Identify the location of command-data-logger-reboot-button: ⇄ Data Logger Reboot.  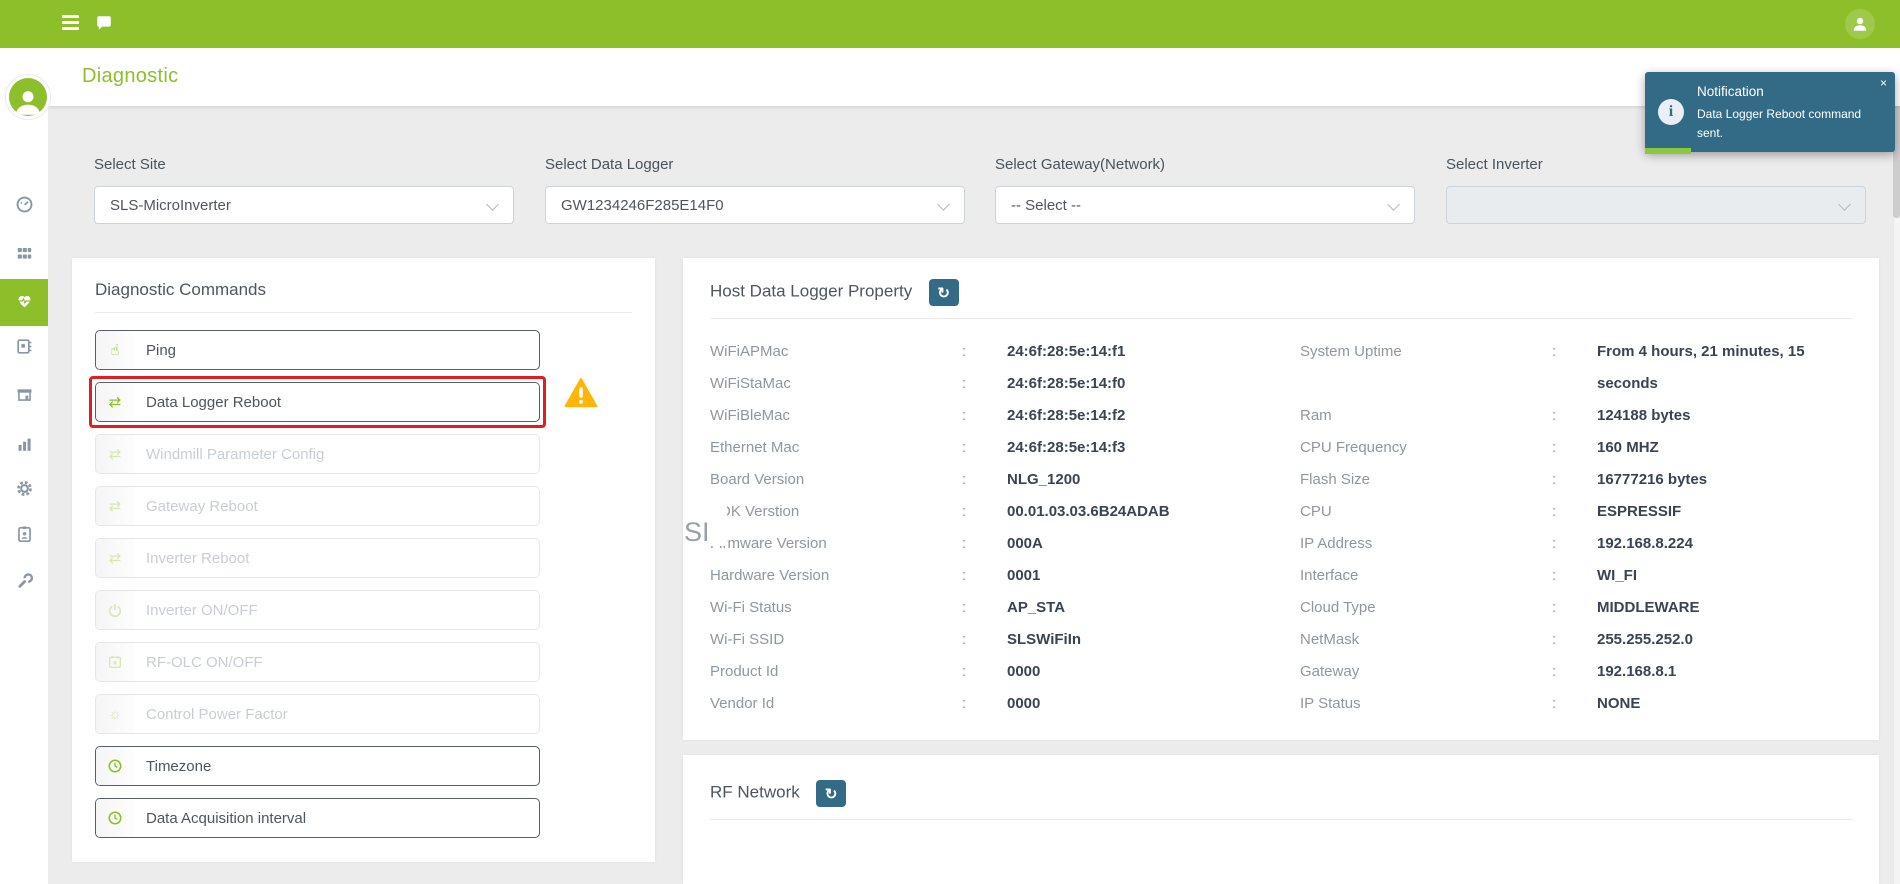
(317, 402).